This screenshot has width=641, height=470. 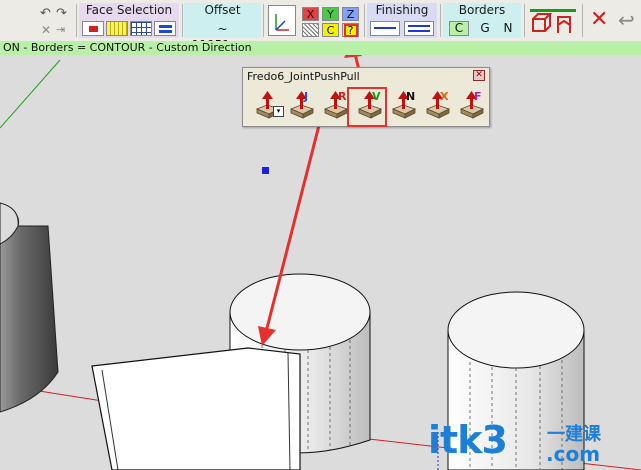 I want to click on undo-icon: ↶, so click(x=45, y=13).